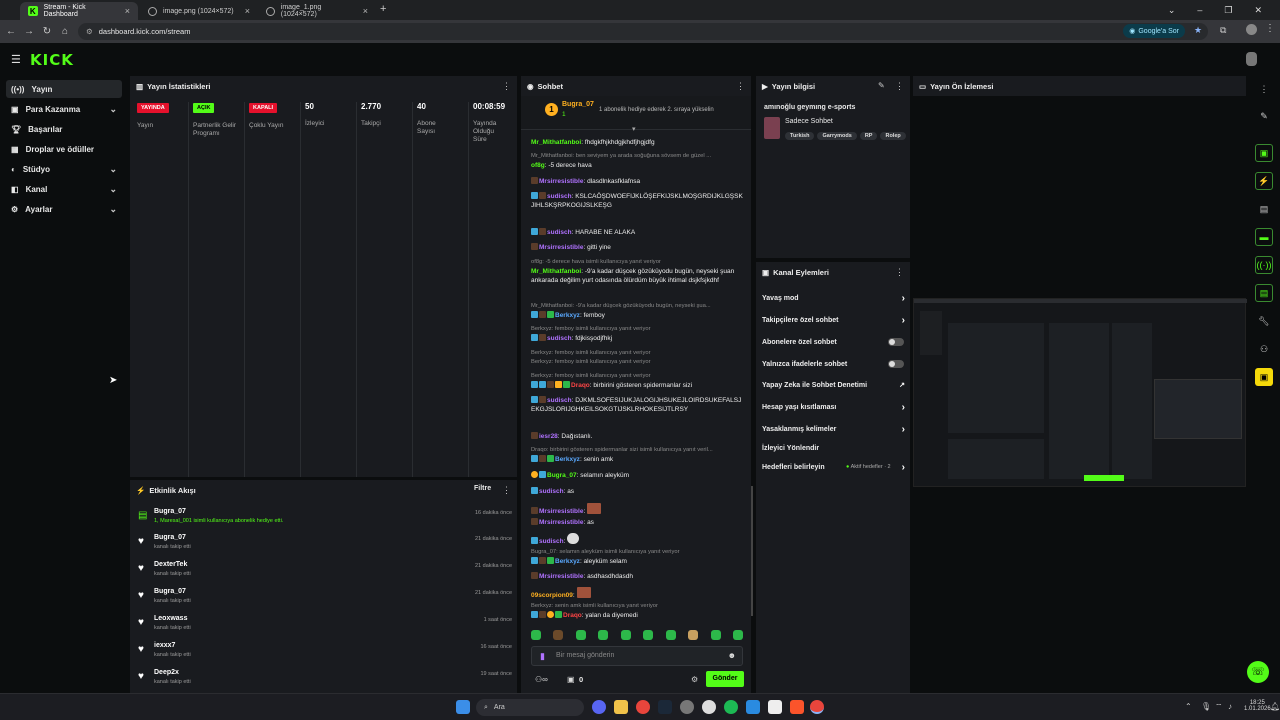 This screenshot has height=720, width=1280. I want to click on chat-bubble-icon: ▬, so click(1264, 237).